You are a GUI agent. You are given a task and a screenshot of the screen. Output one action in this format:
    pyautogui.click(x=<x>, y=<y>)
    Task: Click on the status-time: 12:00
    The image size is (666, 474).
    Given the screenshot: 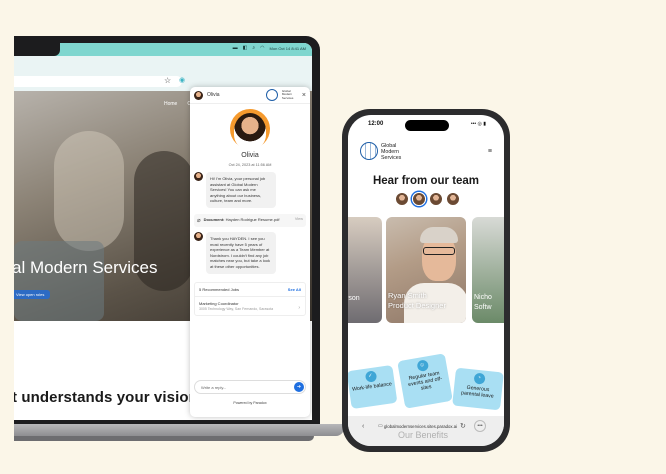 What is the action you would take?
    pyautogui.click(x=376, y=124)
    